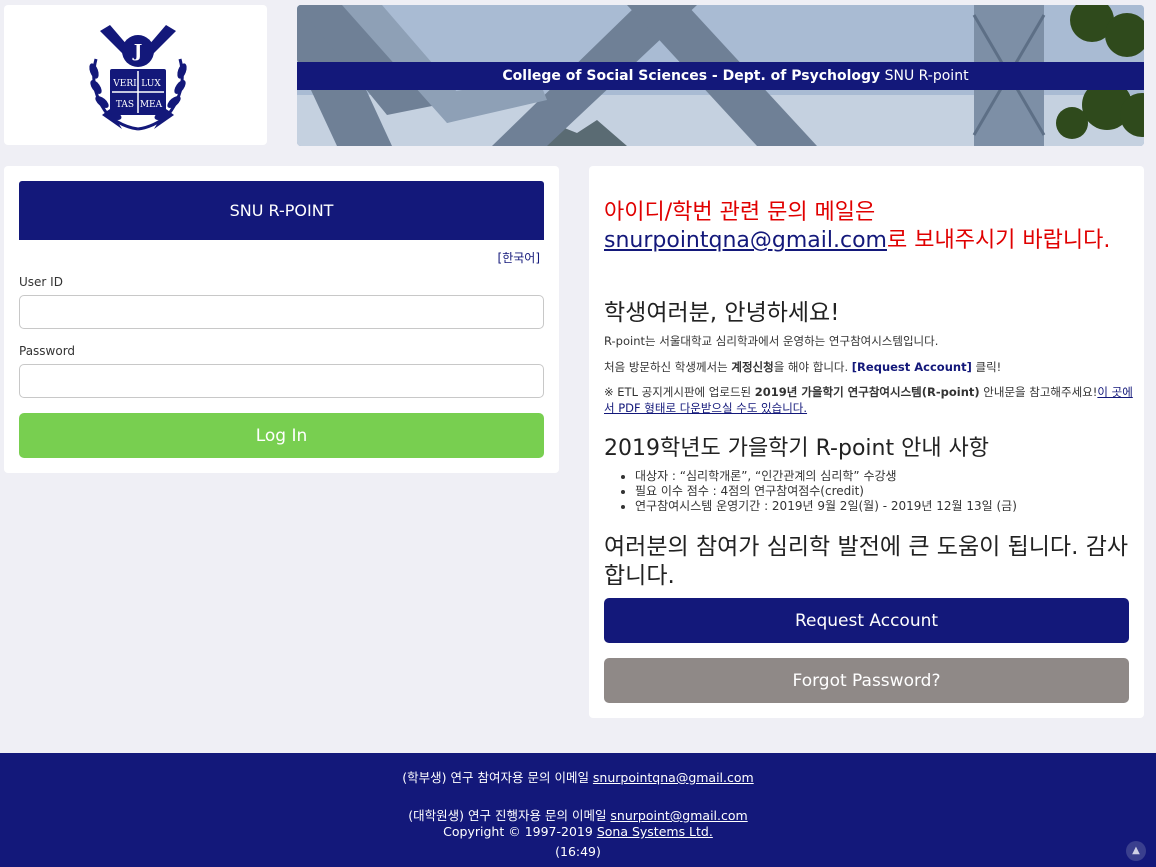  I want to click on intro-paragraph: R-point는 서울대학교 심리학과에서 운영하는 연구참여시스템입니다., so click(771, 341).